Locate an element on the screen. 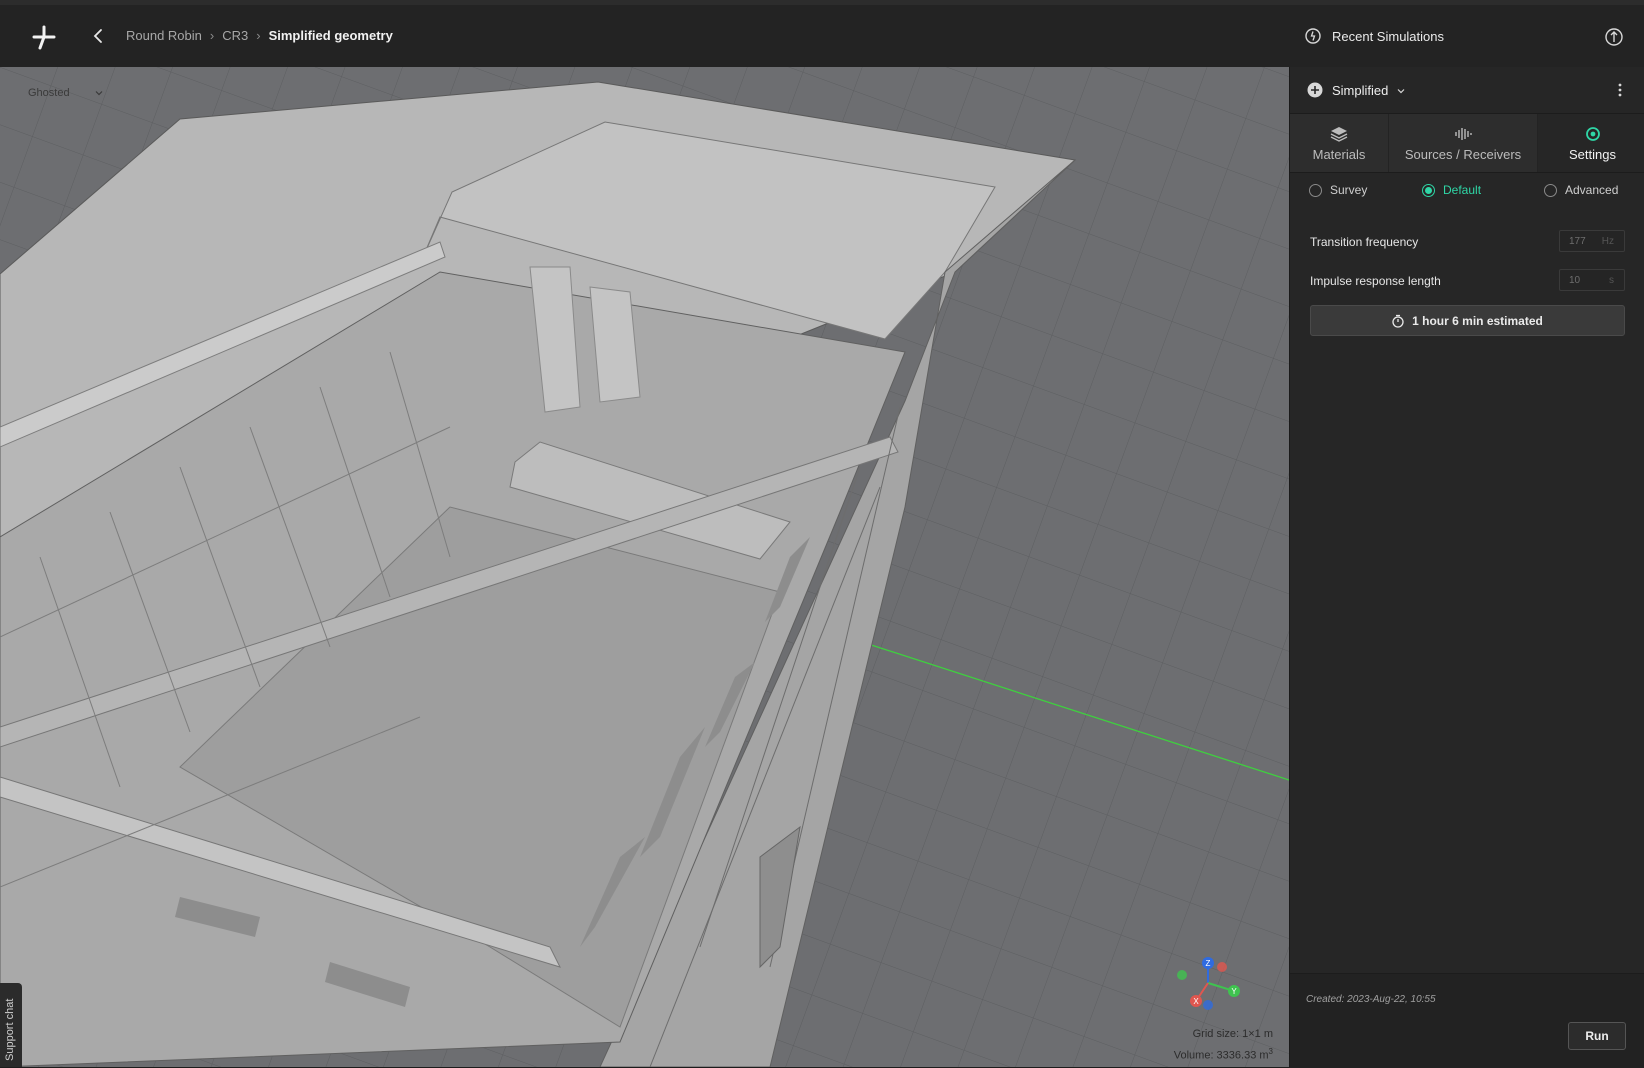 The image size is (1644, 1068). axis-y-label: Y is located at coordinates (1234, 991).